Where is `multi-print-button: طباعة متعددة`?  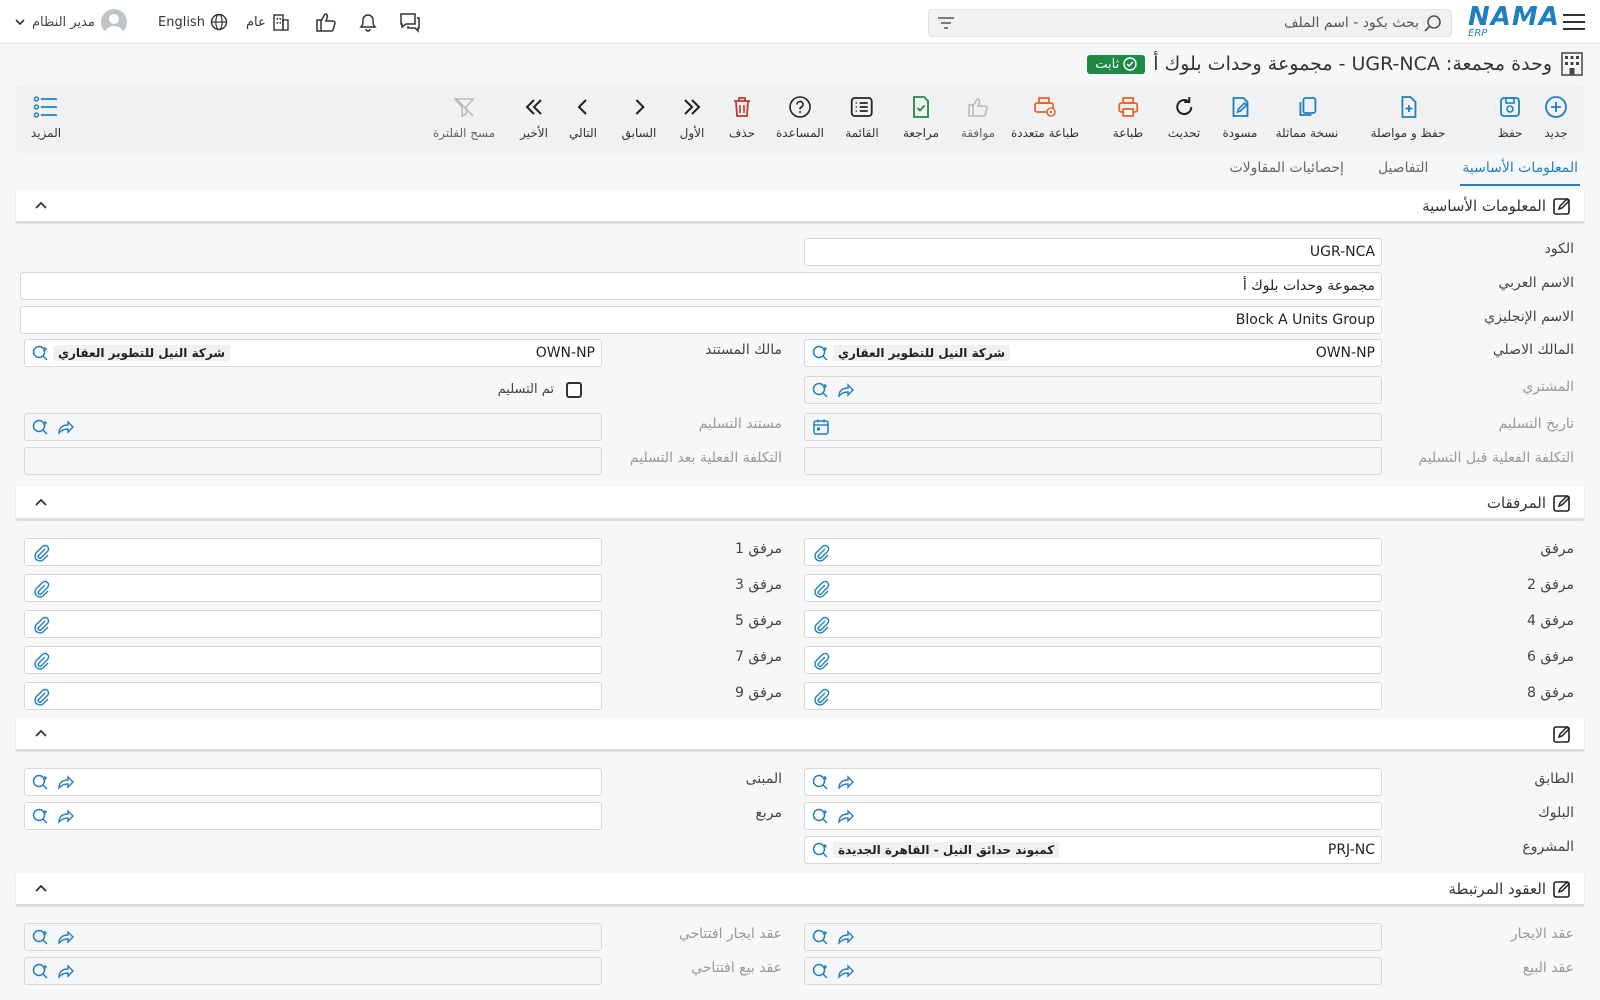 multi-print-button: طباعة متعددة is located at coordinates (1045, 116).